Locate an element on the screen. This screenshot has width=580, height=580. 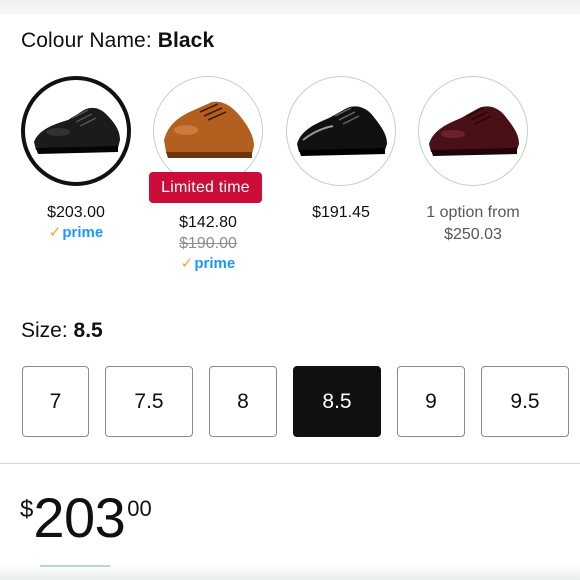
swatch-price: $203.00 is located at coordinates (76, 212).